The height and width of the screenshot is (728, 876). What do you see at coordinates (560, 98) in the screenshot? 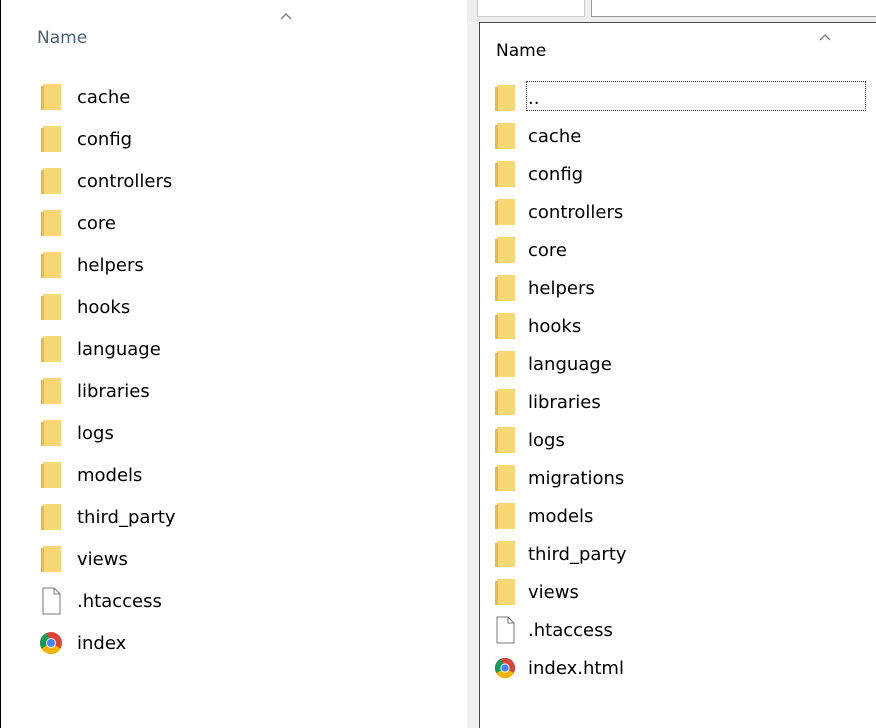
I see `file-row-parent-directory: ..` at bounding box center [560, 98].